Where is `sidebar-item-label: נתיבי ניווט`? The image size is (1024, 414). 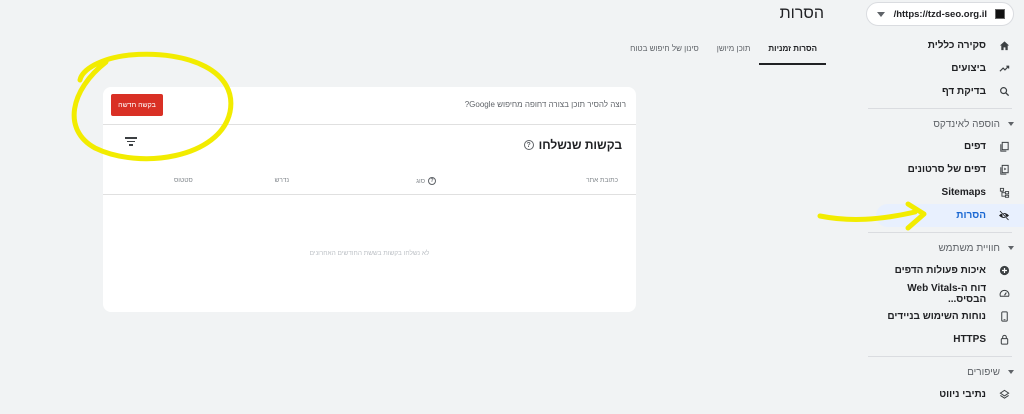 sidebar-item-label: נתיבי ניווט is located at coordinates (962, 394).